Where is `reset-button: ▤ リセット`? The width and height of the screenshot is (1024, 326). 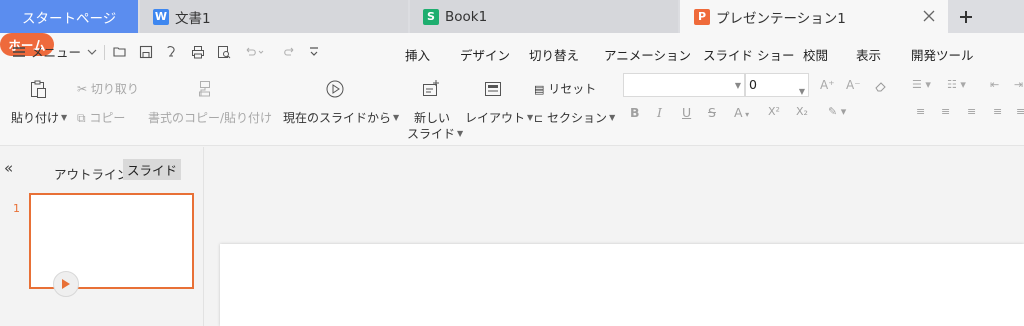
reset-button: ▤ リセット is located at coordinates (565, 88).